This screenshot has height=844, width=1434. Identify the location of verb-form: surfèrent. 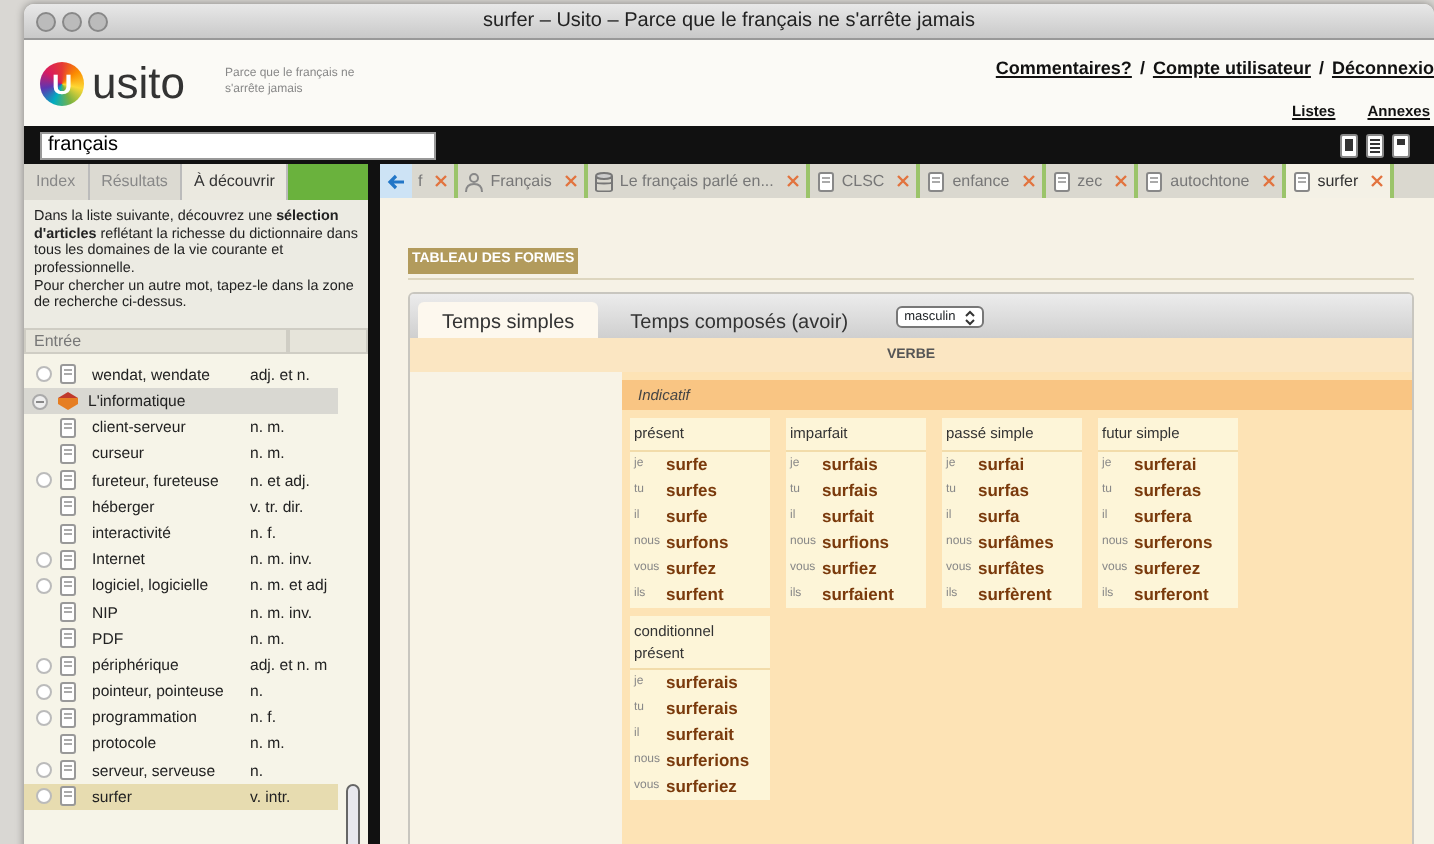
(1015, 594).